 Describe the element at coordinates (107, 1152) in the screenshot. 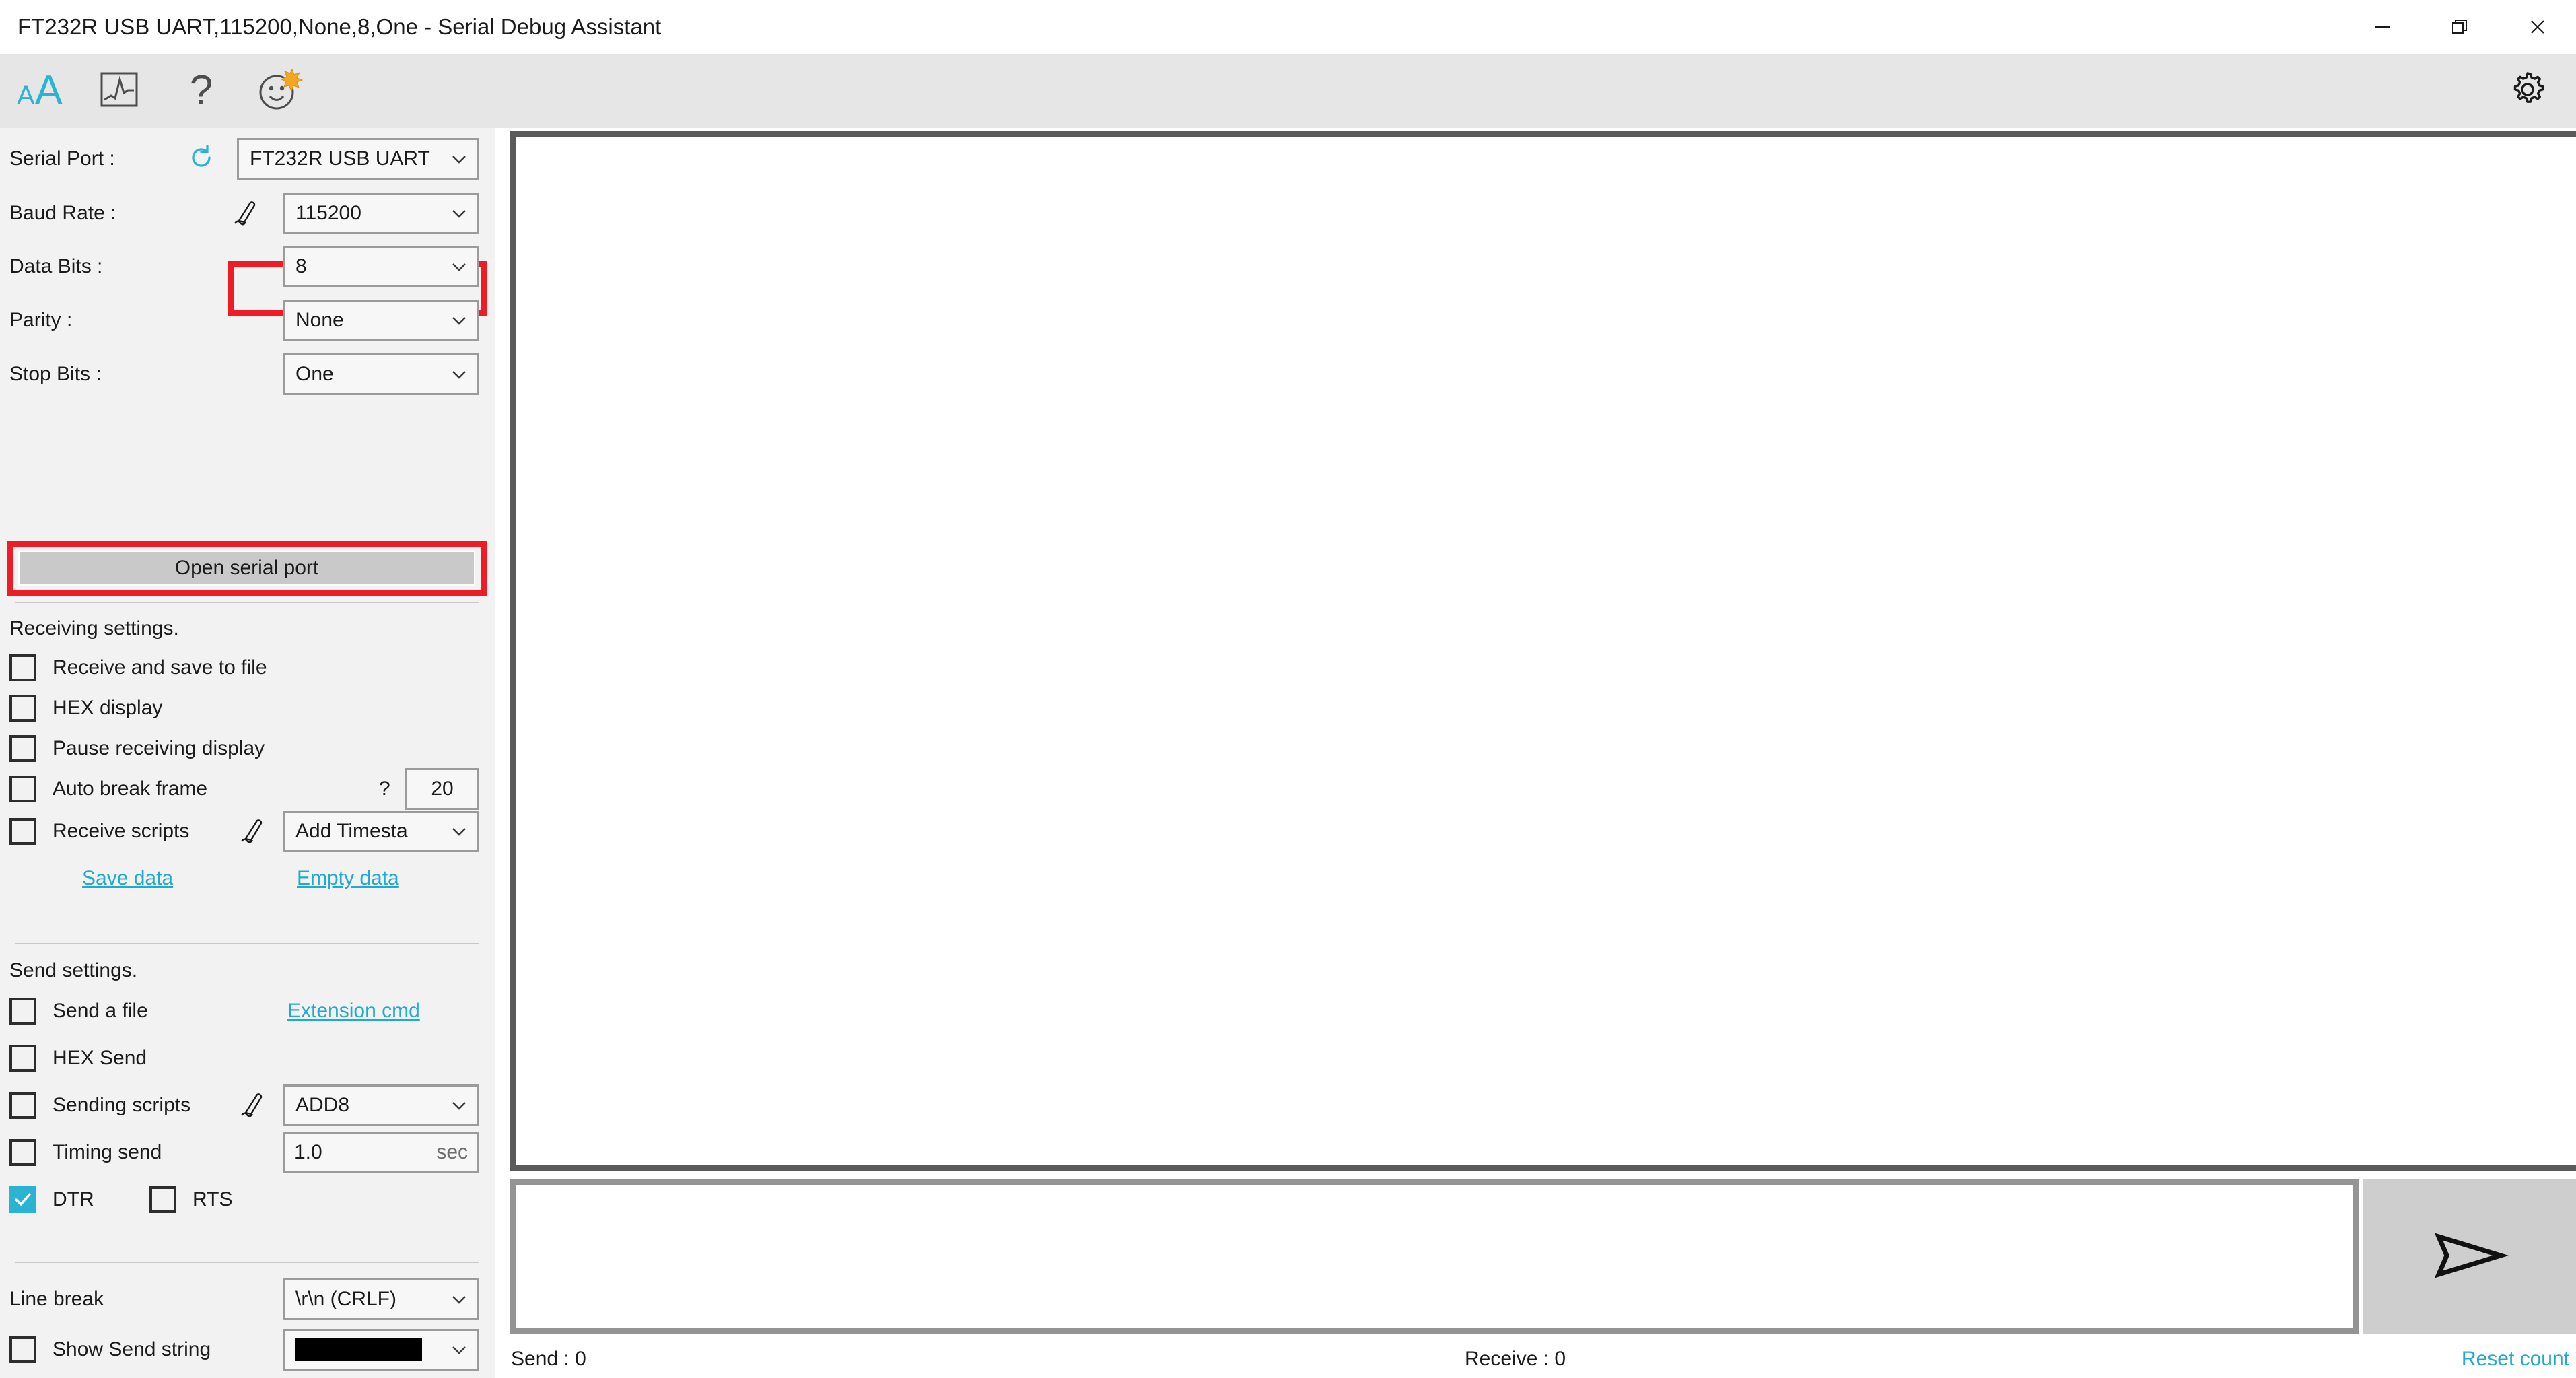

I see `timing-send-label: Timing send` at that location.